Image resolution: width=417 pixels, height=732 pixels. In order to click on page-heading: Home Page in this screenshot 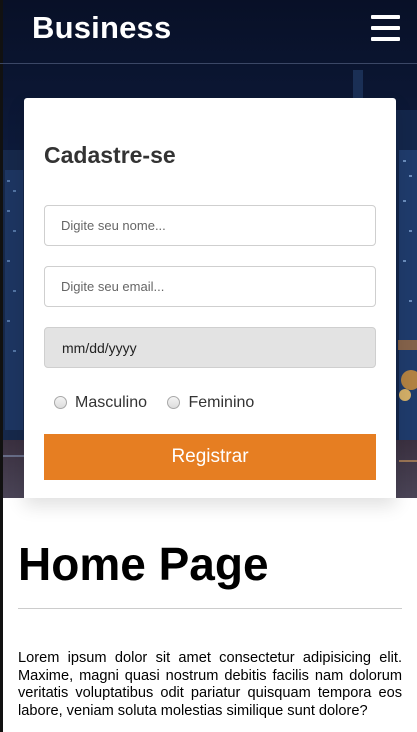, I will do `click(143, 564)`.